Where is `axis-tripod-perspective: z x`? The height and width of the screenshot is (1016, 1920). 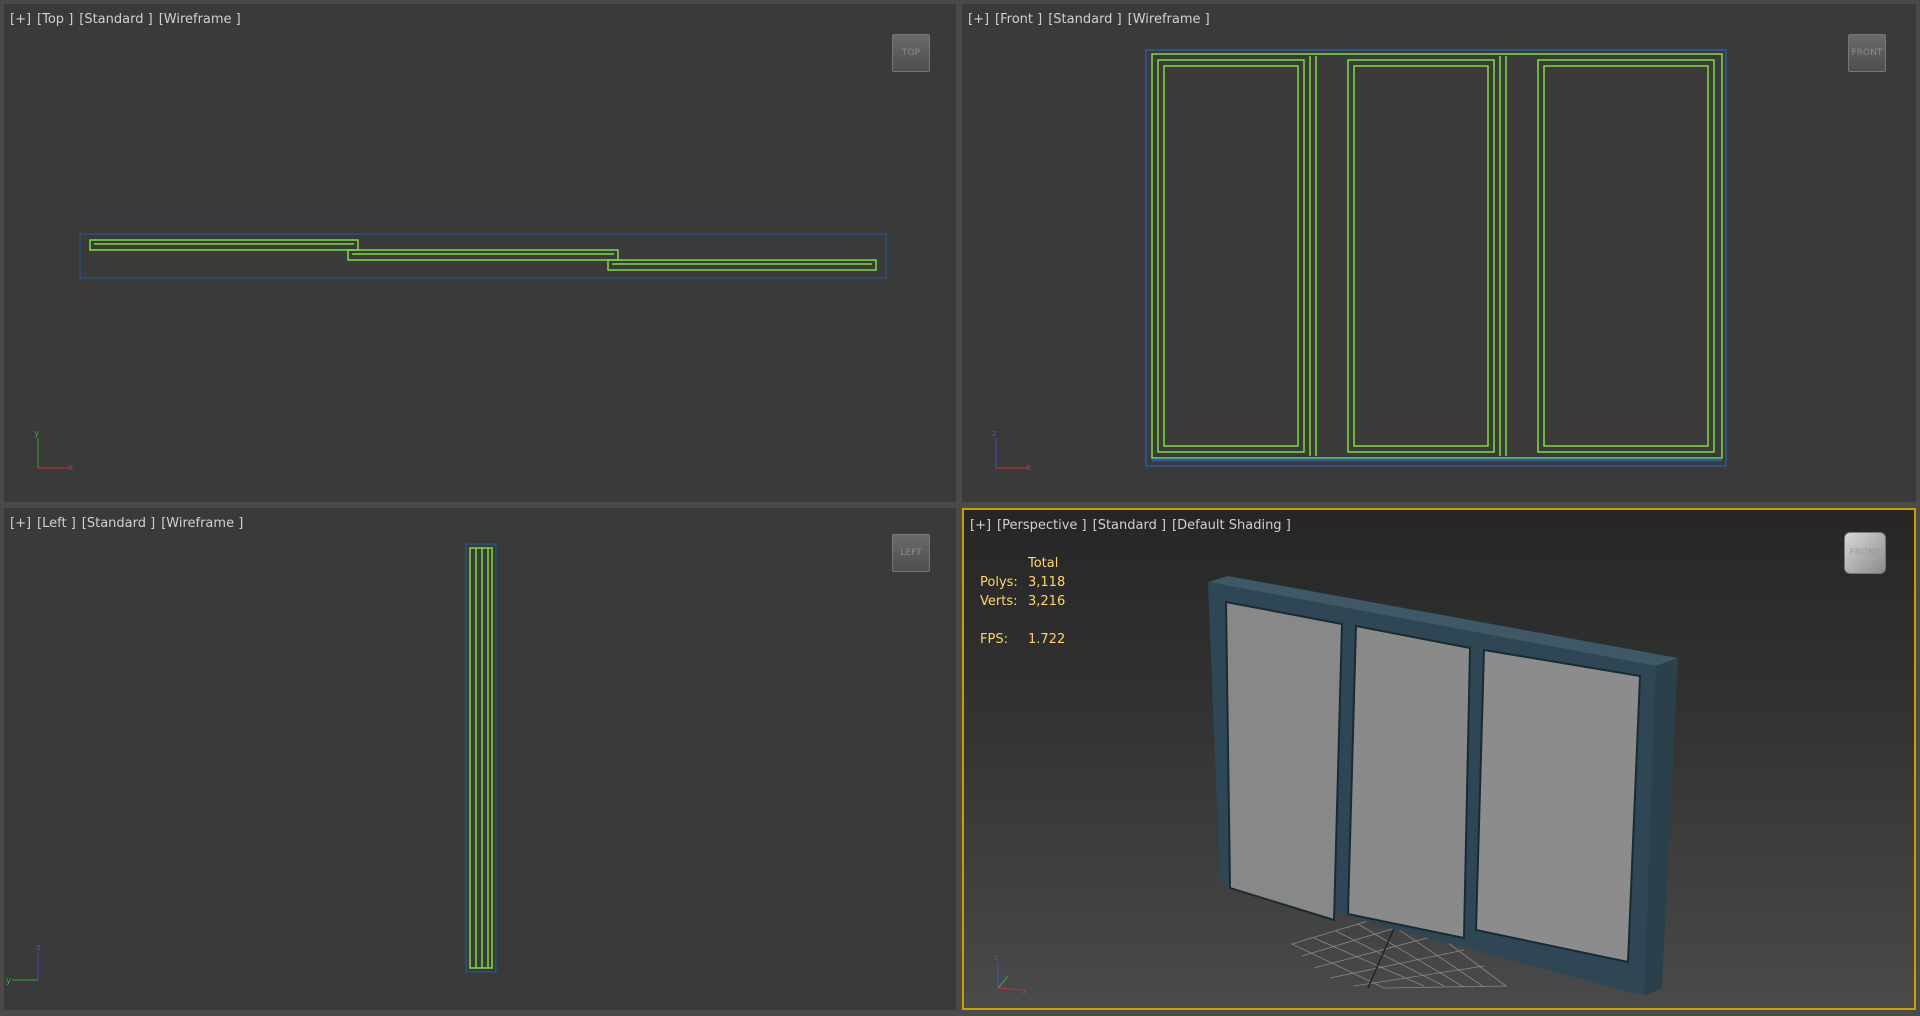
axis-tripod-perspective: z x is located at coordinates (1011, 975).